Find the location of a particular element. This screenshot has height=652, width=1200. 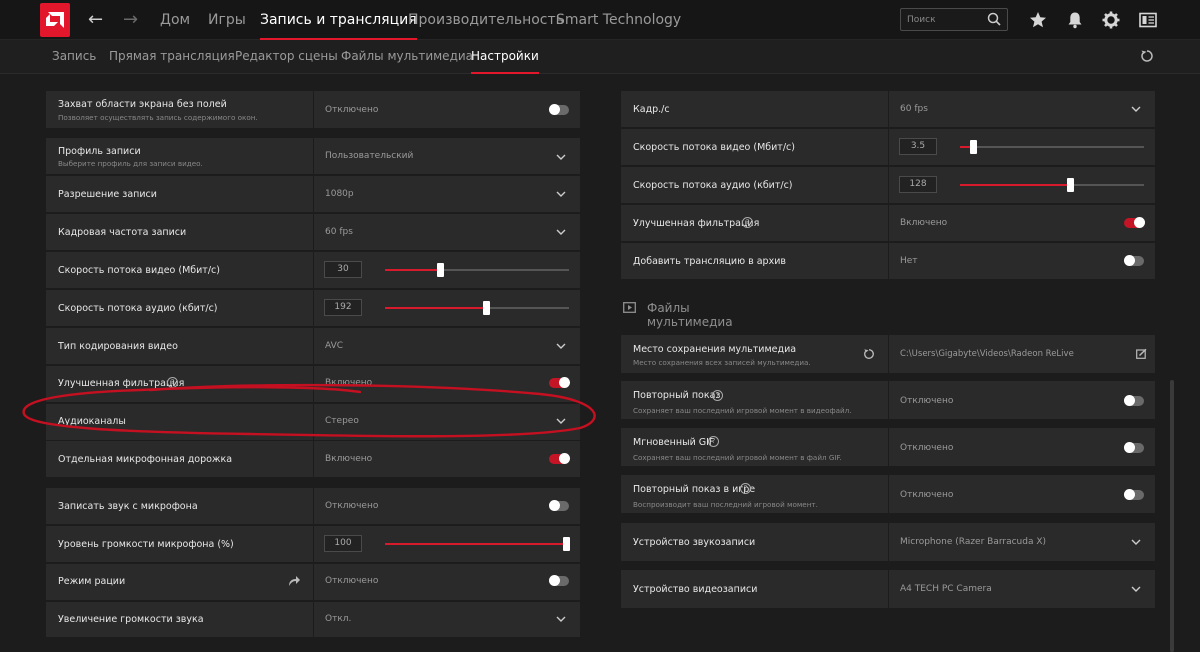

setting-audio-channels: Аудиоканалы Стерео is located at coordinates (313, 422).